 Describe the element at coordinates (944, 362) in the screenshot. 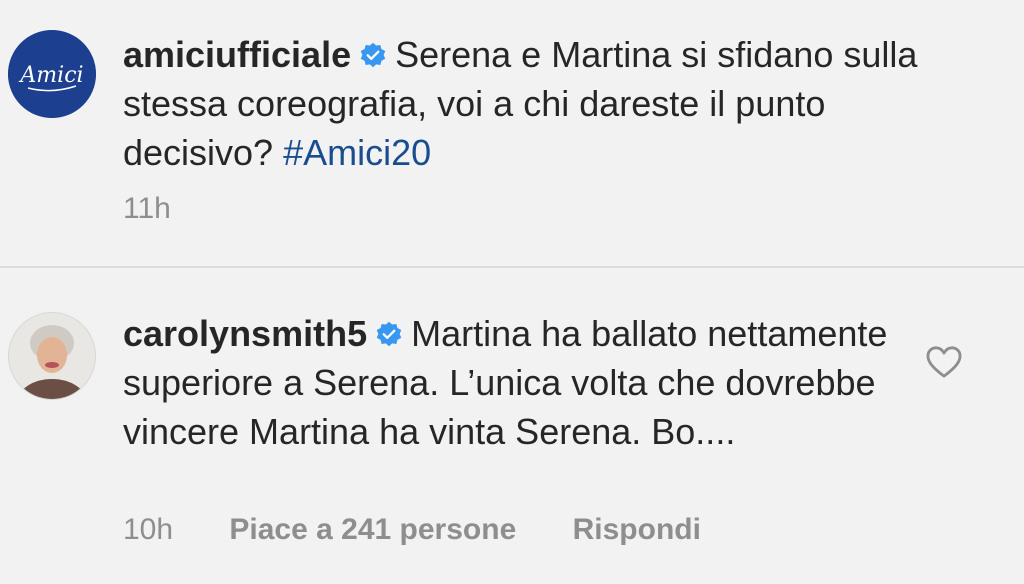

I see `heart-like-icon` at that location.